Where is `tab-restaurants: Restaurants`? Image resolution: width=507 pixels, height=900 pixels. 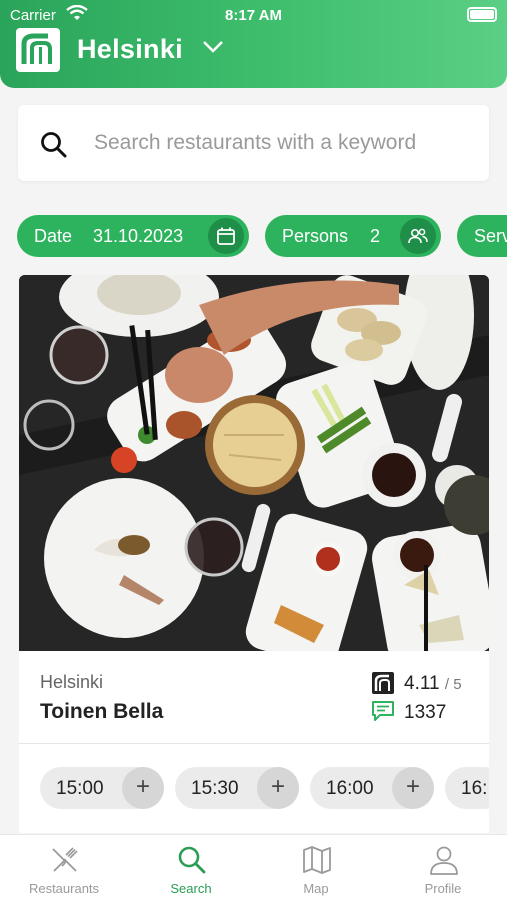 tab-restaurants: Restaurants is located at coordinates (64, 867).